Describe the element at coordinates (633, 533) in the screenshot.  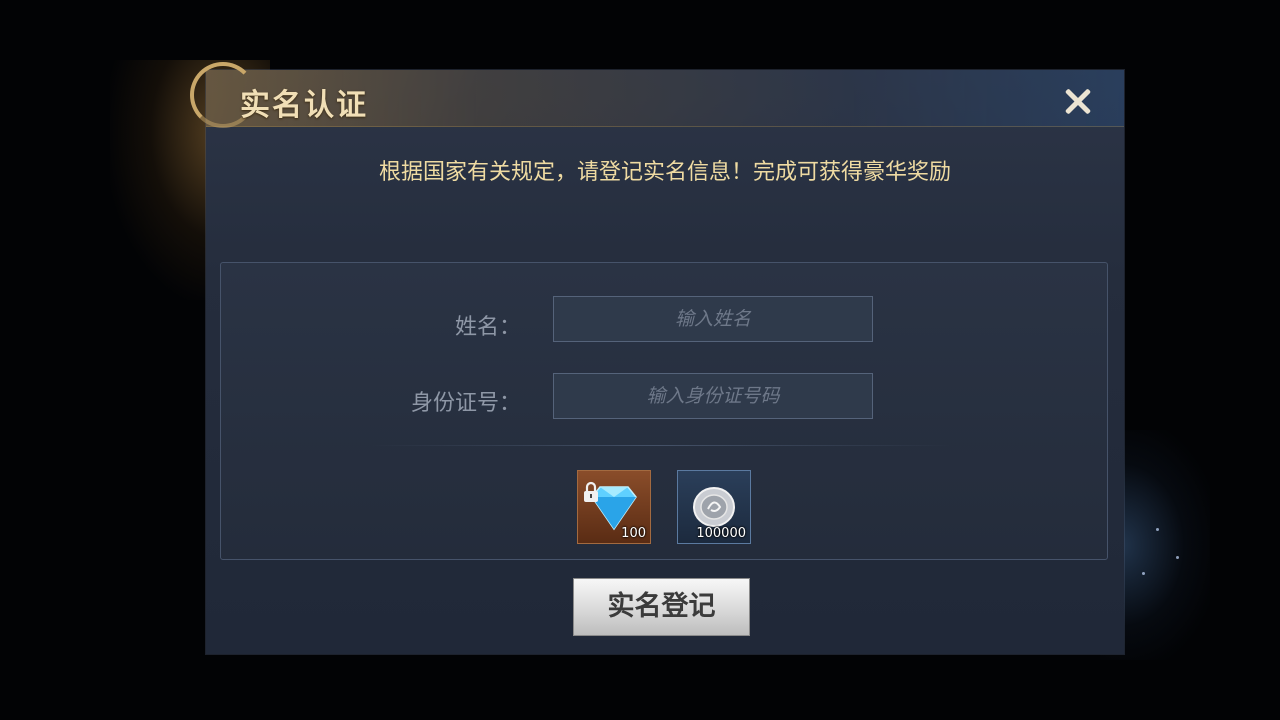
I see `reward-quantity: 100` at that location.